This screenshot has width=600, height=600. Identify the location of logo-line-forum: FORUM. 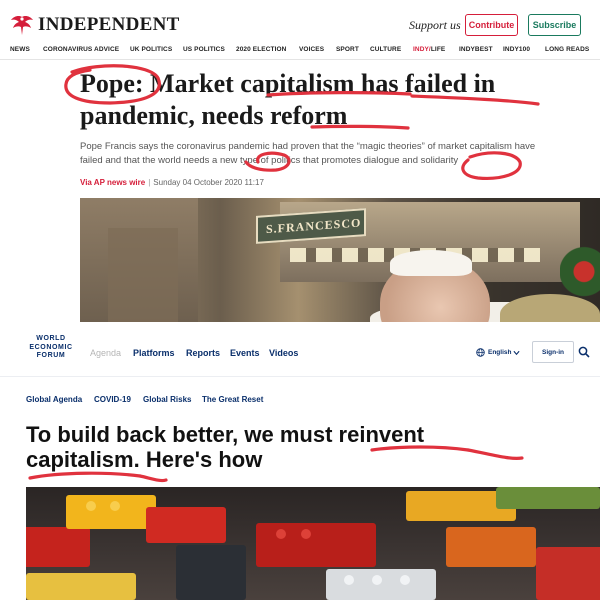
(51, 355).